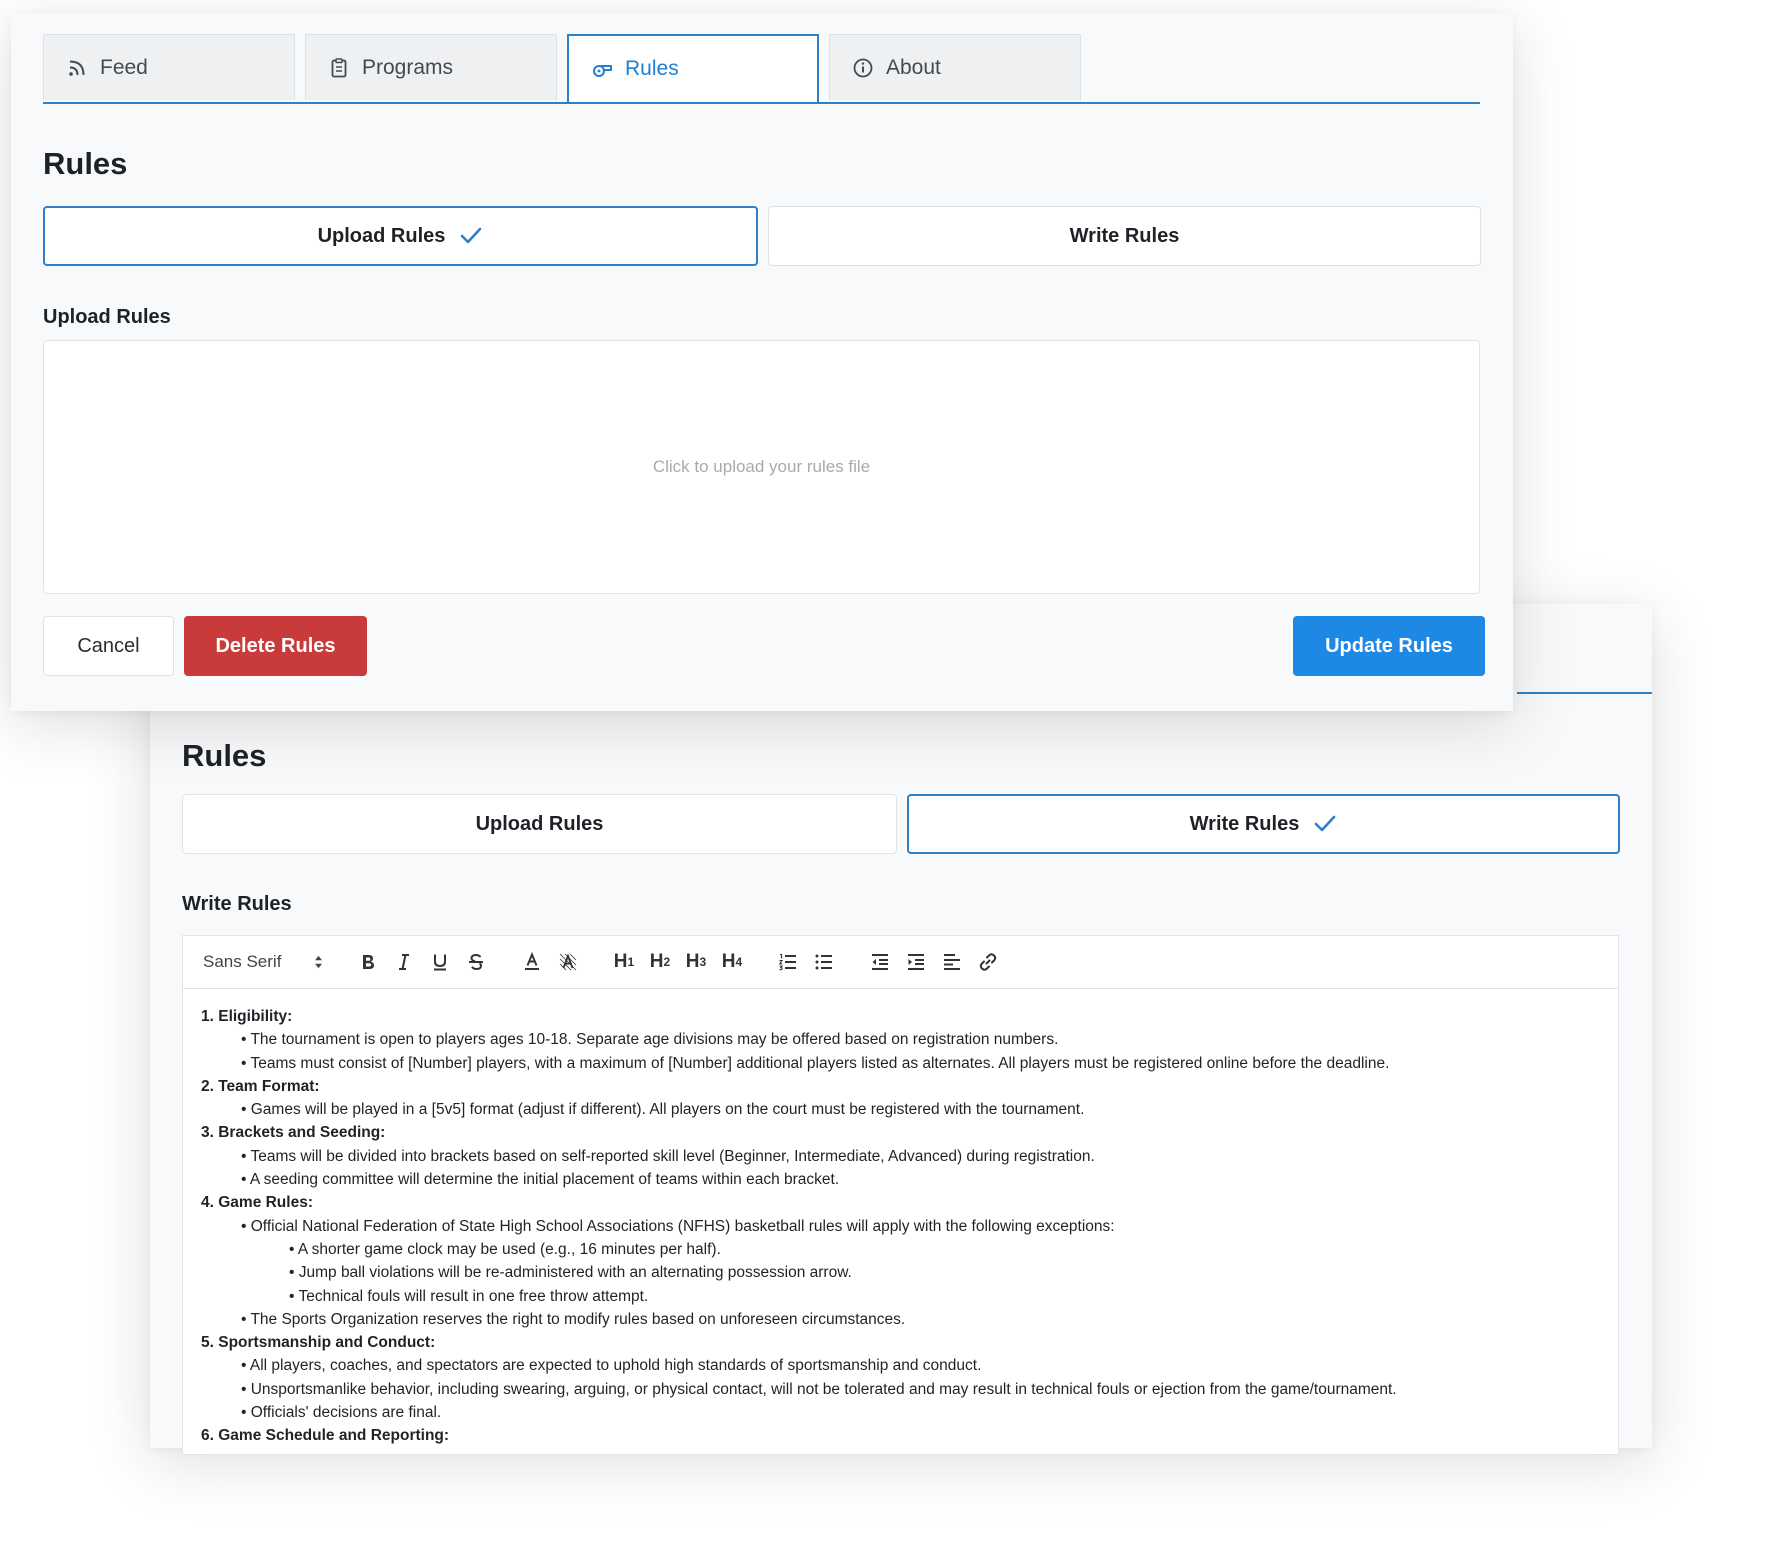  I want to click on font-family-value: Sans Serif, so click(242, 961).